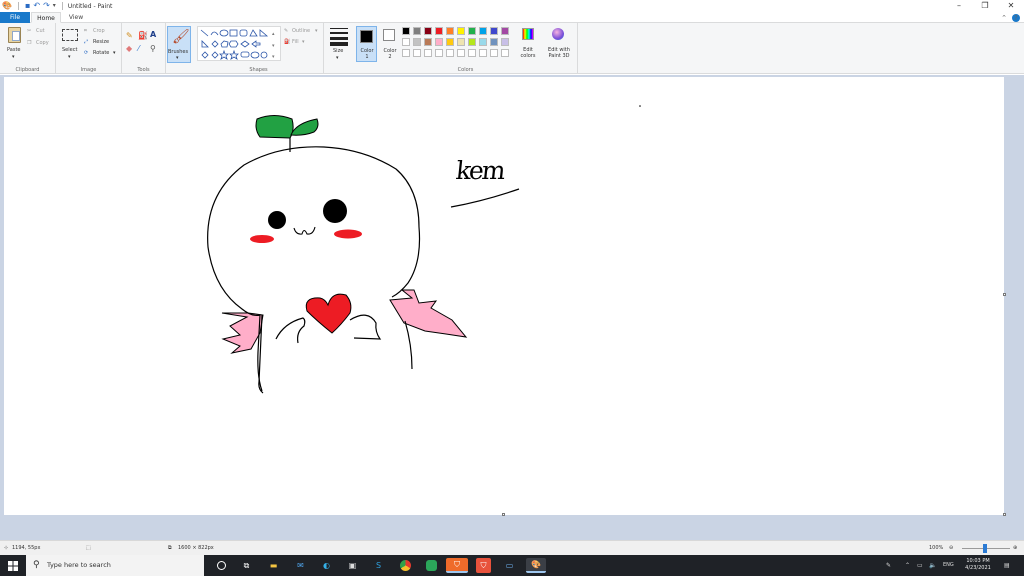 Image resolution: width=1024 pixels, height=576 pixels. What do you see at coordinates (558, 34) in the screenshot?
I see `paint3d-icon` at bounding box center [558, 34].